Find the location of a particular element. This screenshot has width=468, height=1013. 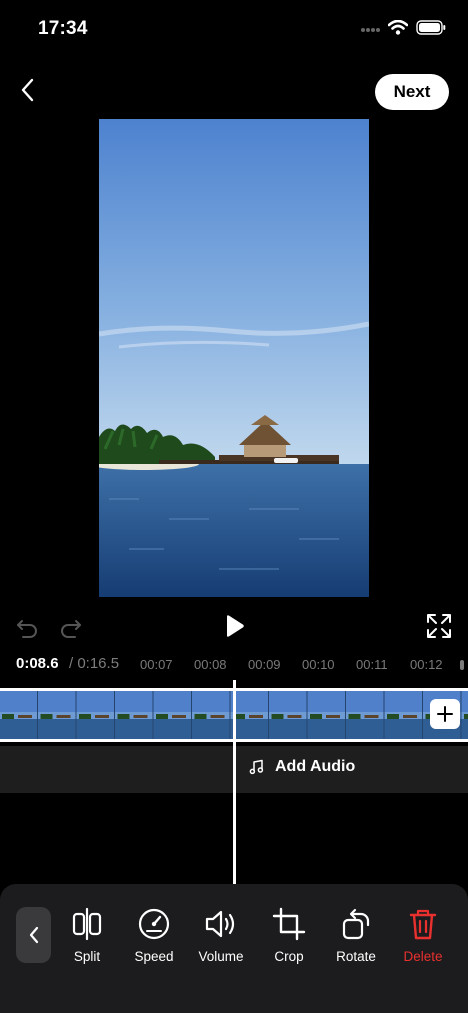

playhead is located at coordinates (234, 782).